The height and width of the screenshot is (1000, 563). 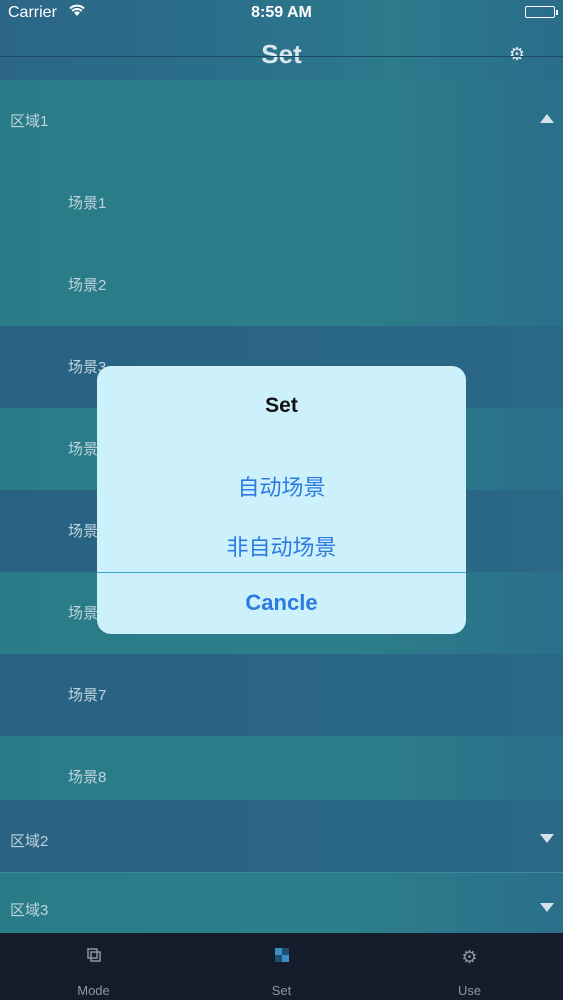 I want to click on alert-title: Set, so click(x=281, y=405).